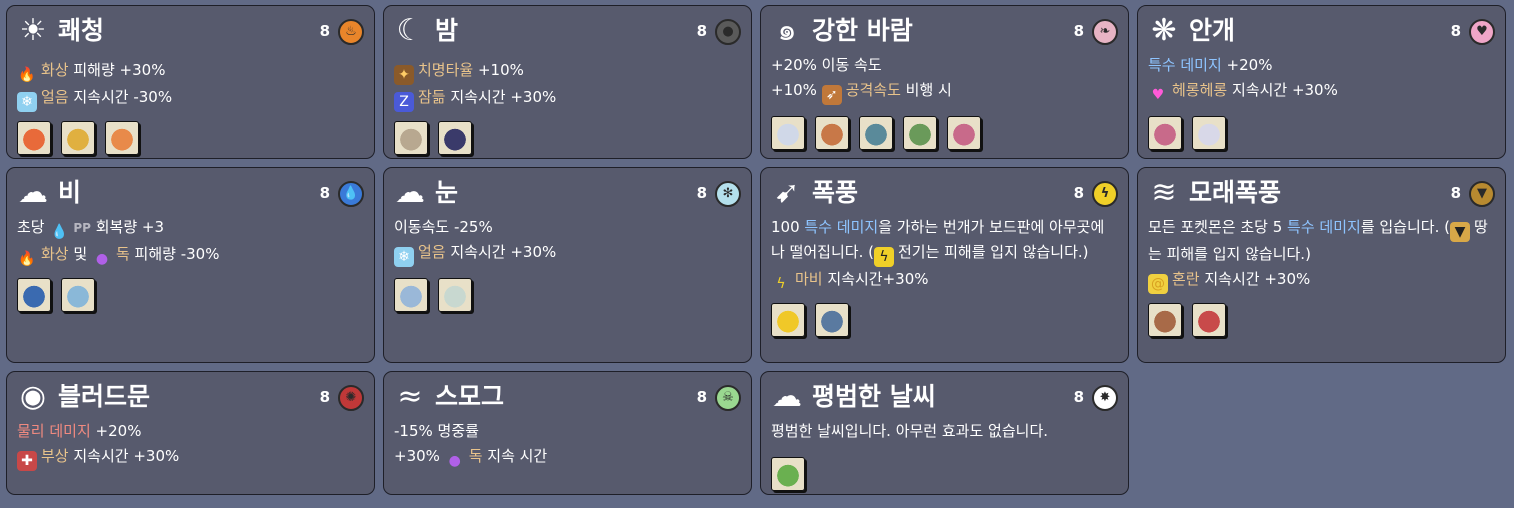  I want to click on critical-icon: ✦, so click(404, 75).